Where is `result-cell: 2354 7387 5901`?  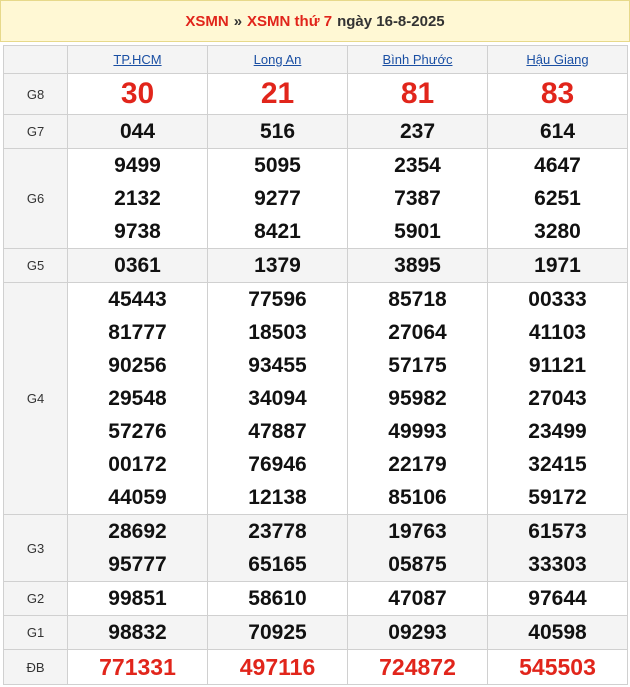
result-cell: 2354 7387 5901 is located at coordinates (417, 198).